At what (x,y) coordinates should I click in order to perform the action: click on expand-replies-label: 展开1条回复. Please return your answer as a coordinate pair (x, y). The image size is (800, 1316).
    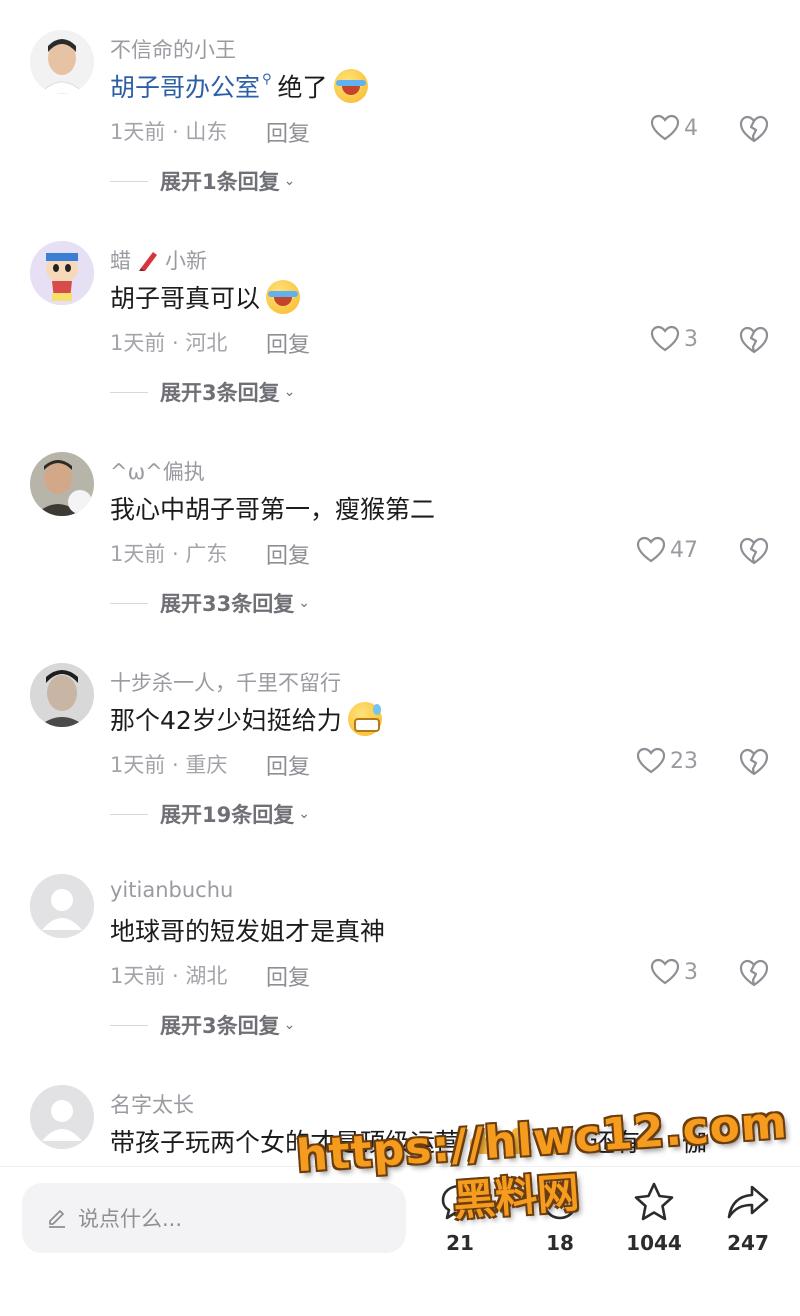
    Looking at the image, I should click on (220, 182).